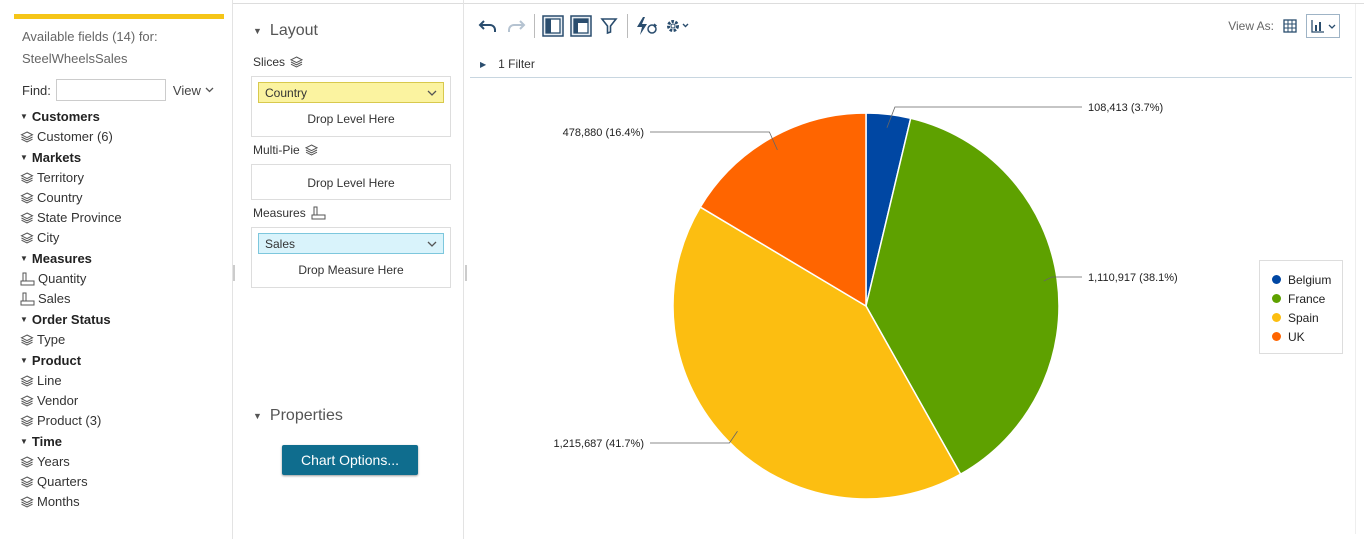 The height and width of the screenshot is (539, 1364). Describe the element at coordinates (1323, 26) in the screenshot. I see `chart-view-button` at that location.